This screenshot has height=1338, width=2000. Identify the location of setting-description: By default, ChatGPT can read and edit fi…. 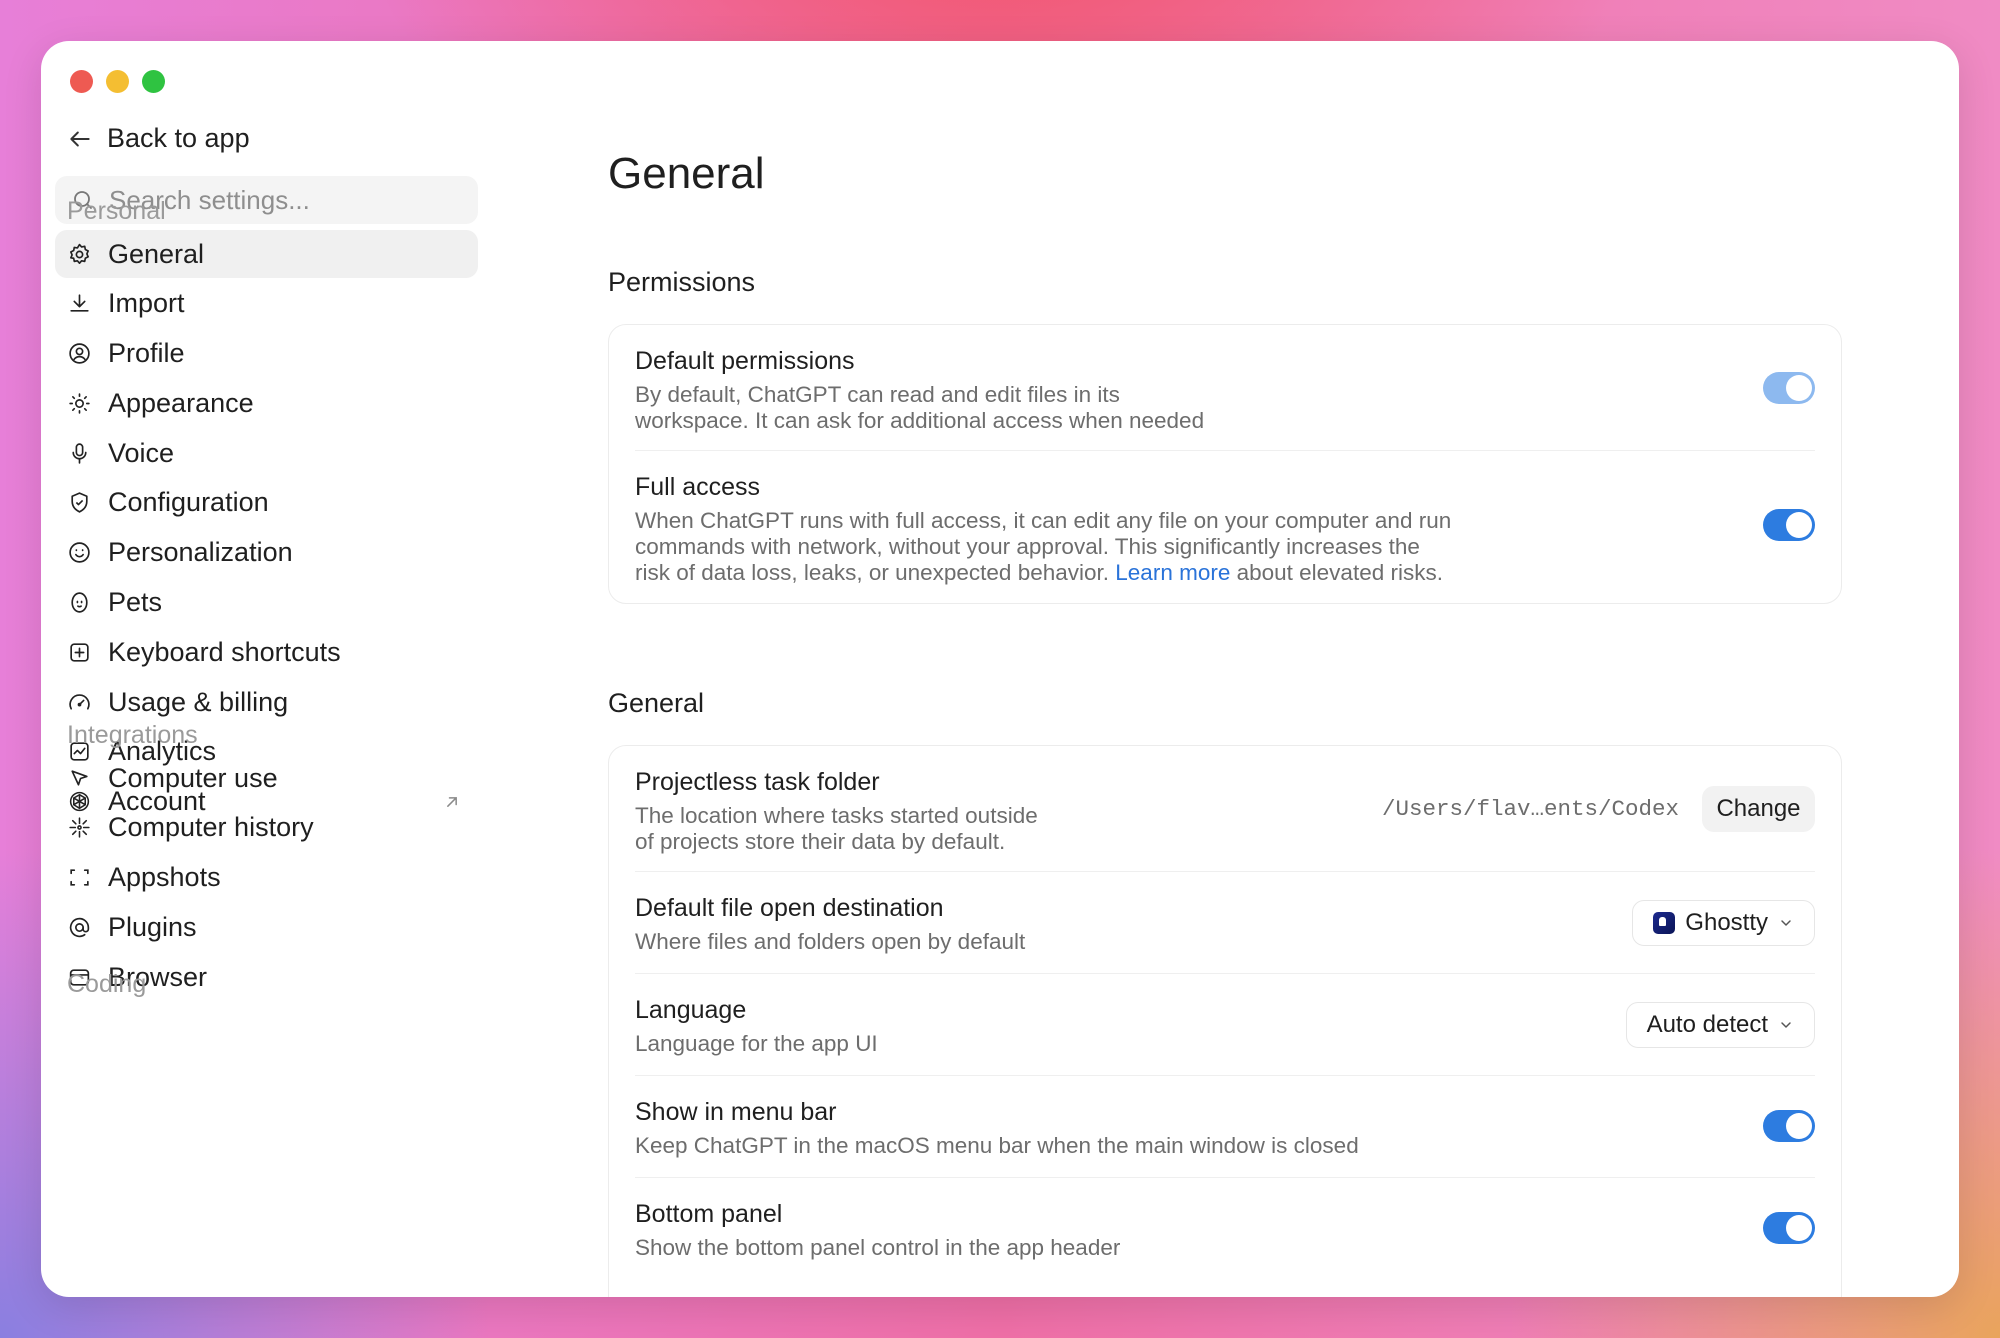
(1225, 408).